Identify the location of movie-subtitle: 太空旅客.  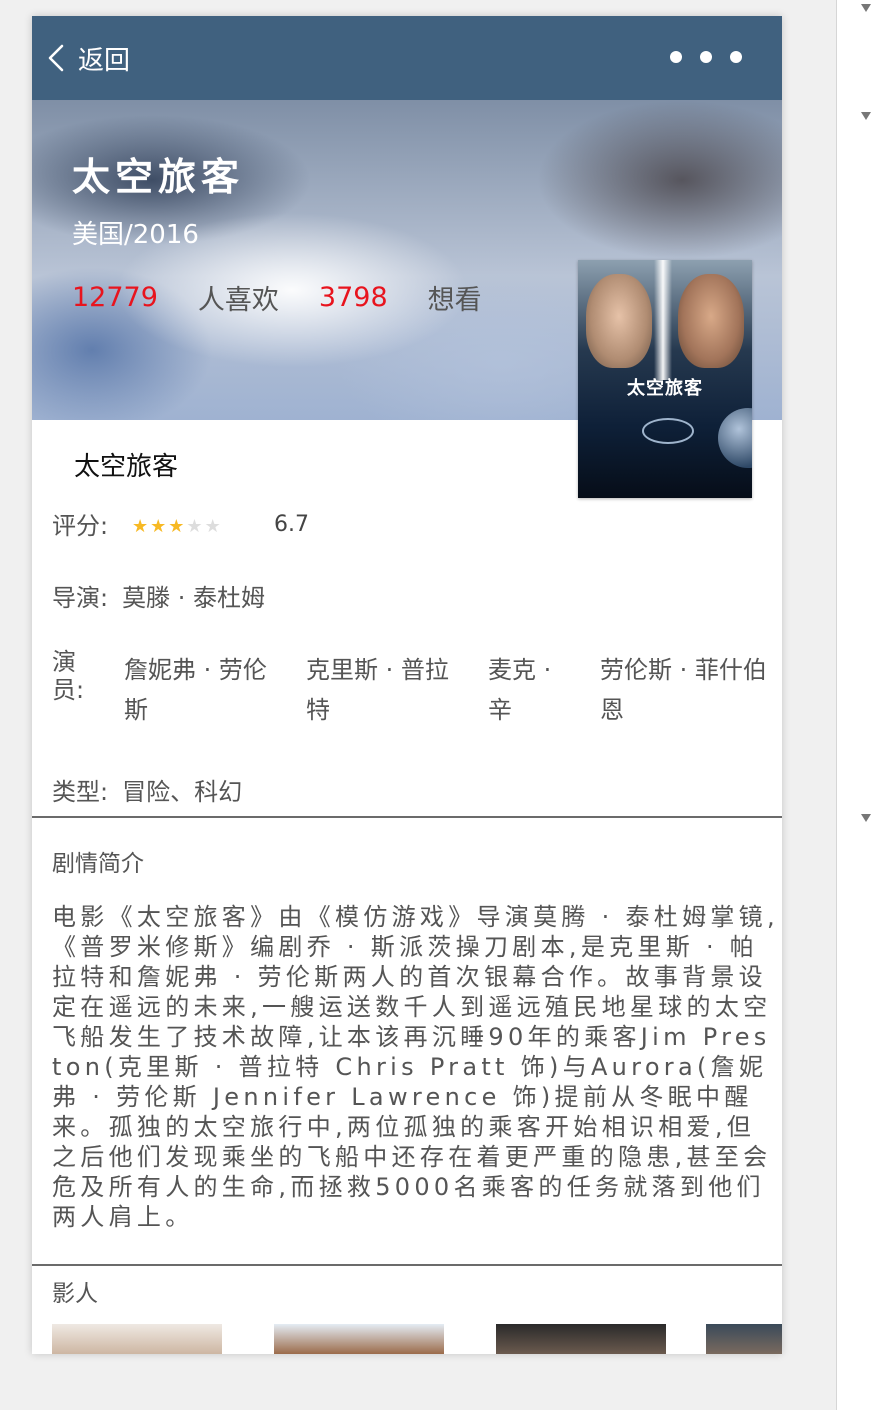
(126, 467).